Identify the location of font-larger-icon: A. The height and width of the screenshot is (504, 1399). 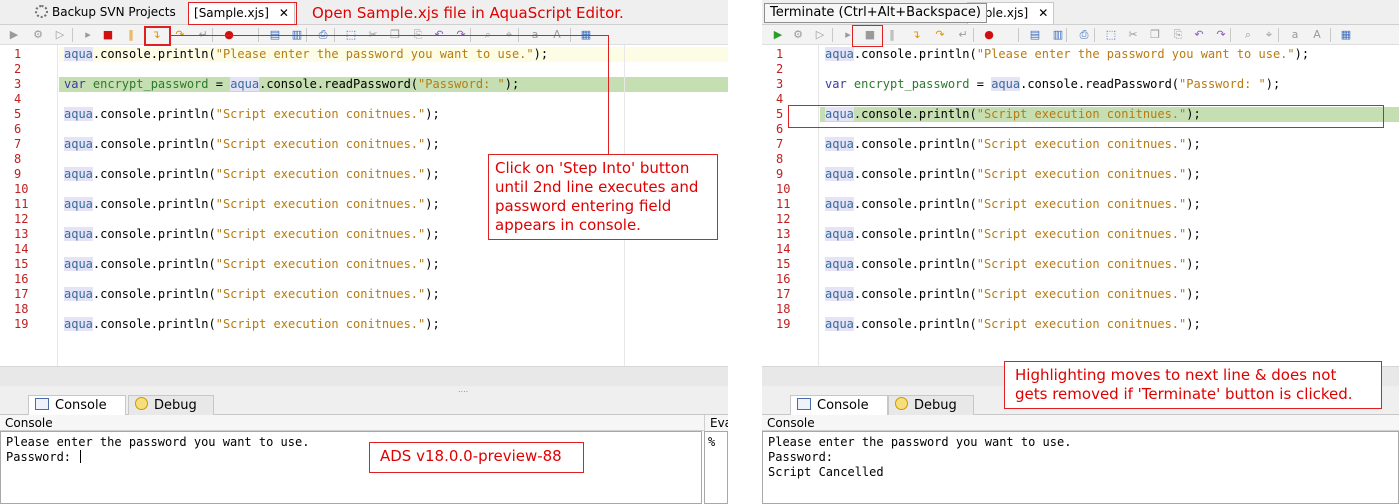
(1317, 35).